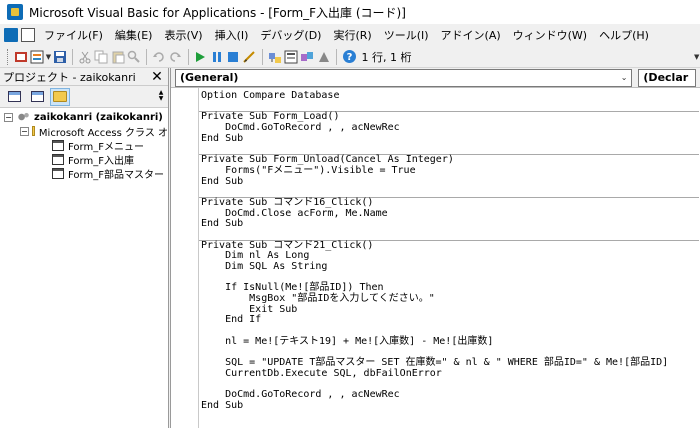 This screenshot has height=428, width=700. What do you see at coordinates (101, 57) in the screenshot?
I see `copy-icon` at bounding box center [101, 57].